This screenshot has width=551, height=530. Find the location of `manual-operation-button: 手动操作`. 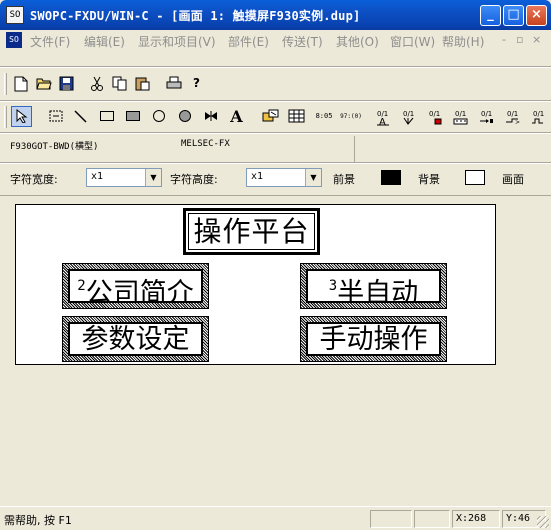

manual-operation-button: 手动操作 is located at coordinates (373, 339).